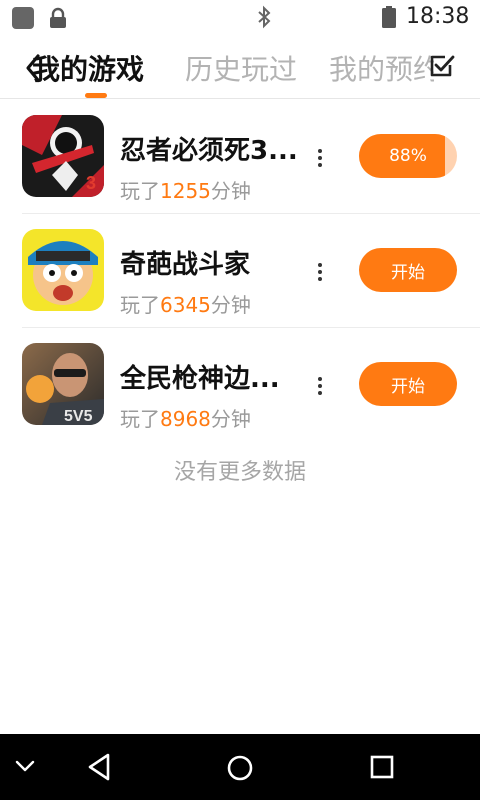 This screenshot has height=800, width=480. Describe the element at coordinates (381, 68) in the screenshot. I see `tab-my-reservations: 我的预约` at that location.